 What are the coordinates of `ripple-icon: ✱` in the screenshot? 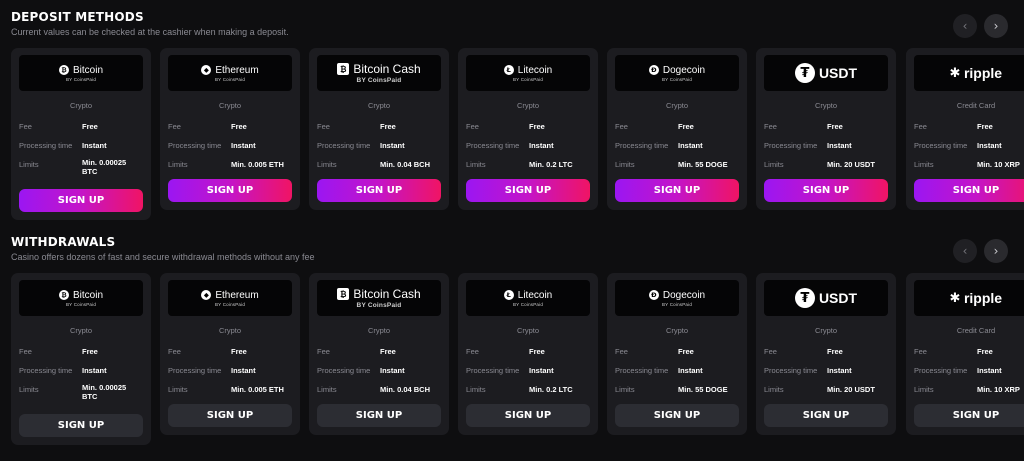 It's located at (955, 73).